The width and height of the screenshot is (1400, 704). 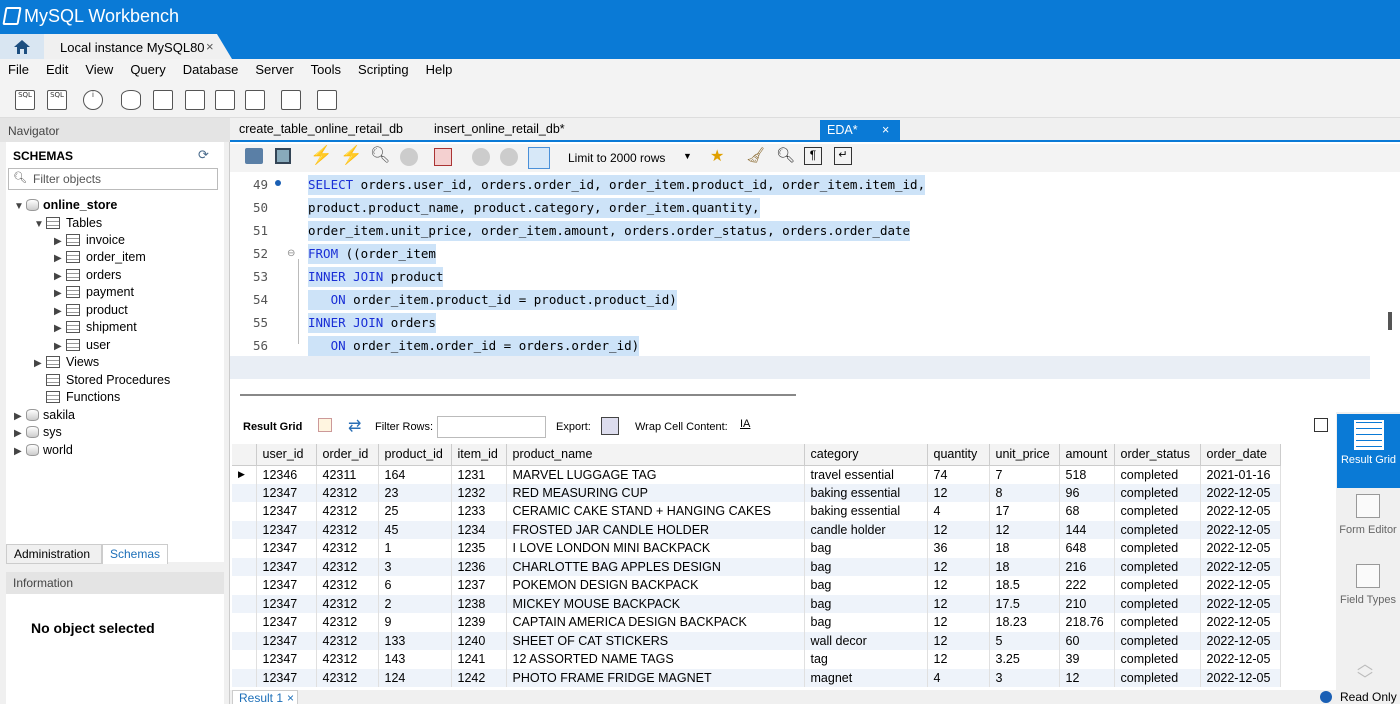 What do you see at coordinates (1087, 511) in the screenshot?
I see `grid-cell: 68` at bounding box center [1087, 511].